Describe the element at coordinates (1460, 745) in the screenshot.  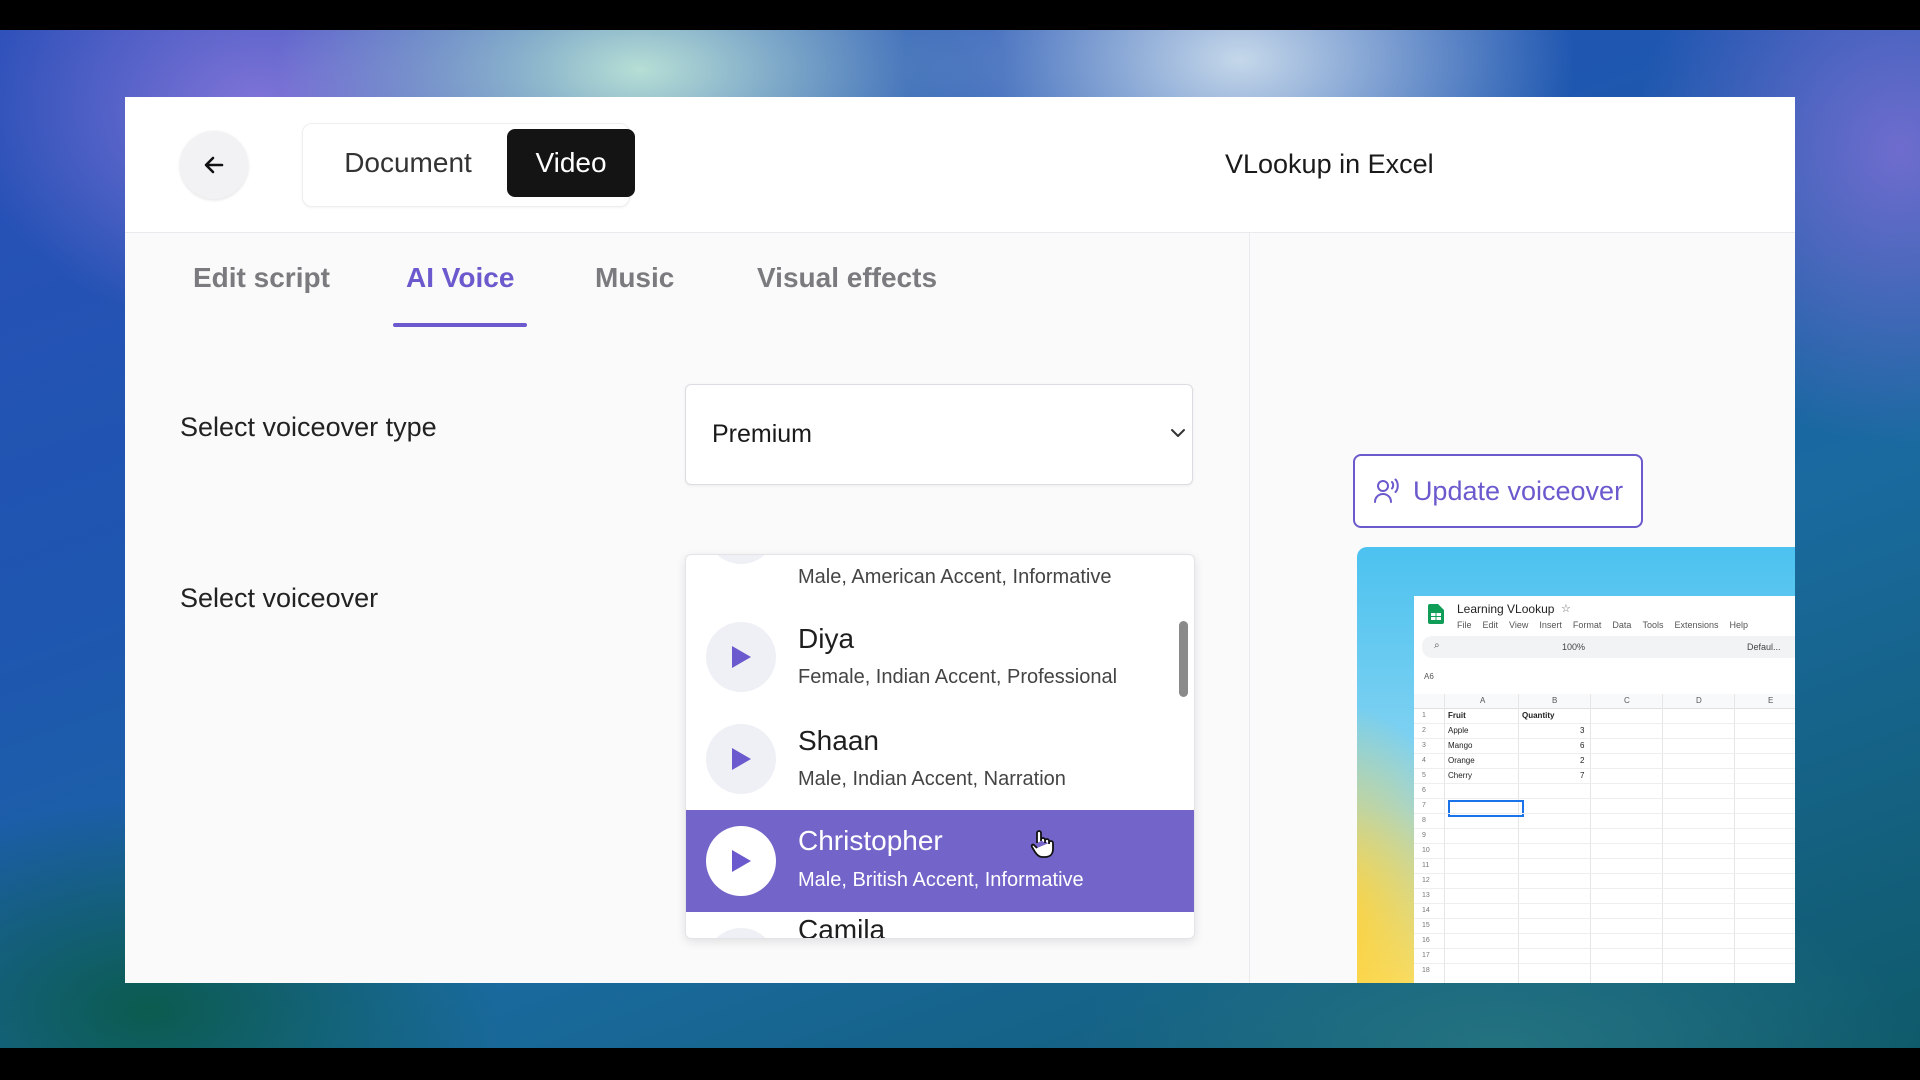
I see `sheet-cell: Mango` at that location.